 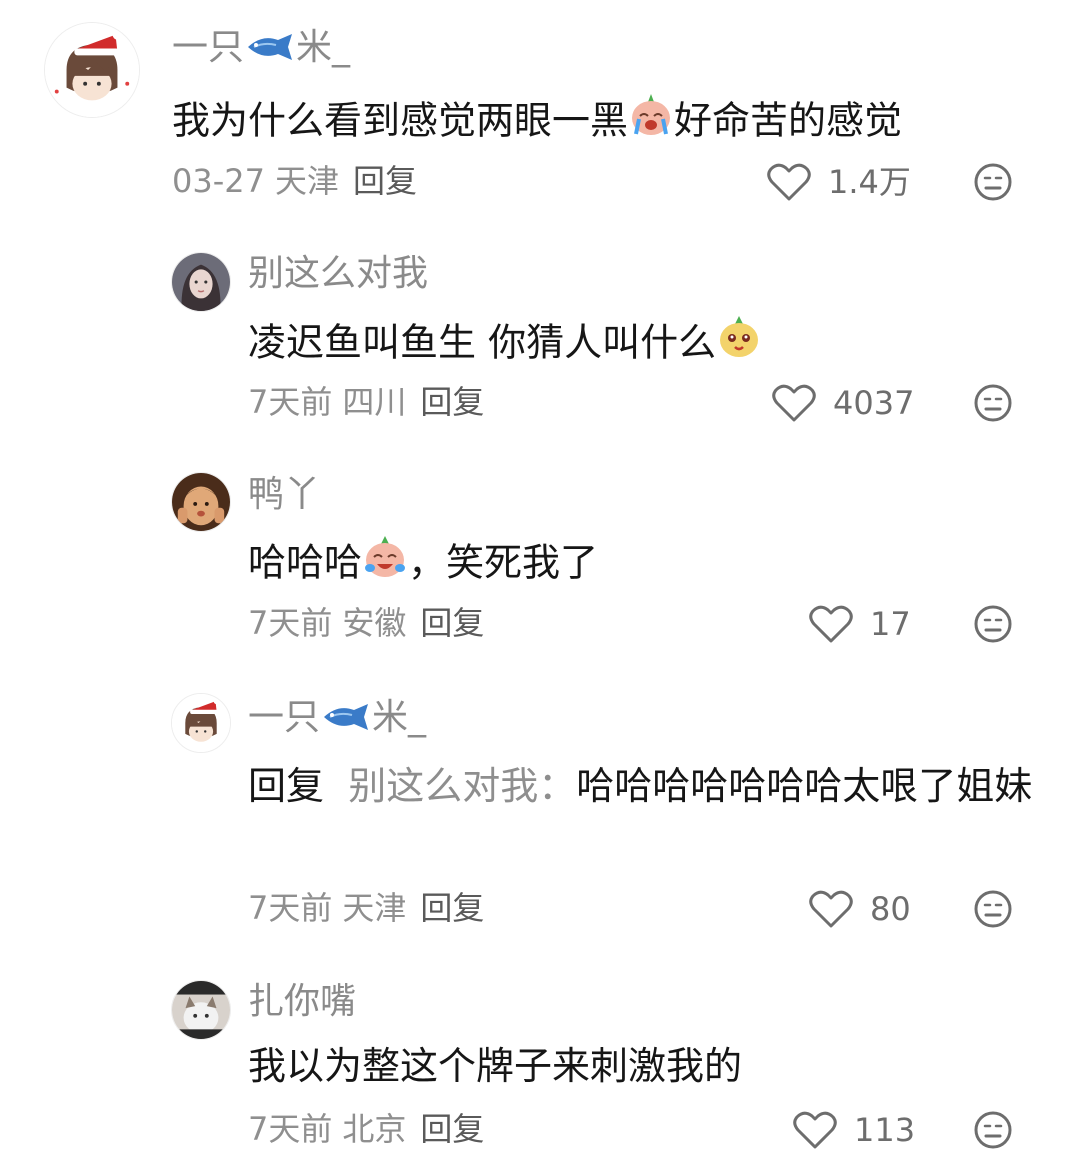 What do you see at coordinates (374, 402) in the screenshot?
I see `comment-location: 四川` at bounding box center [374, 402].